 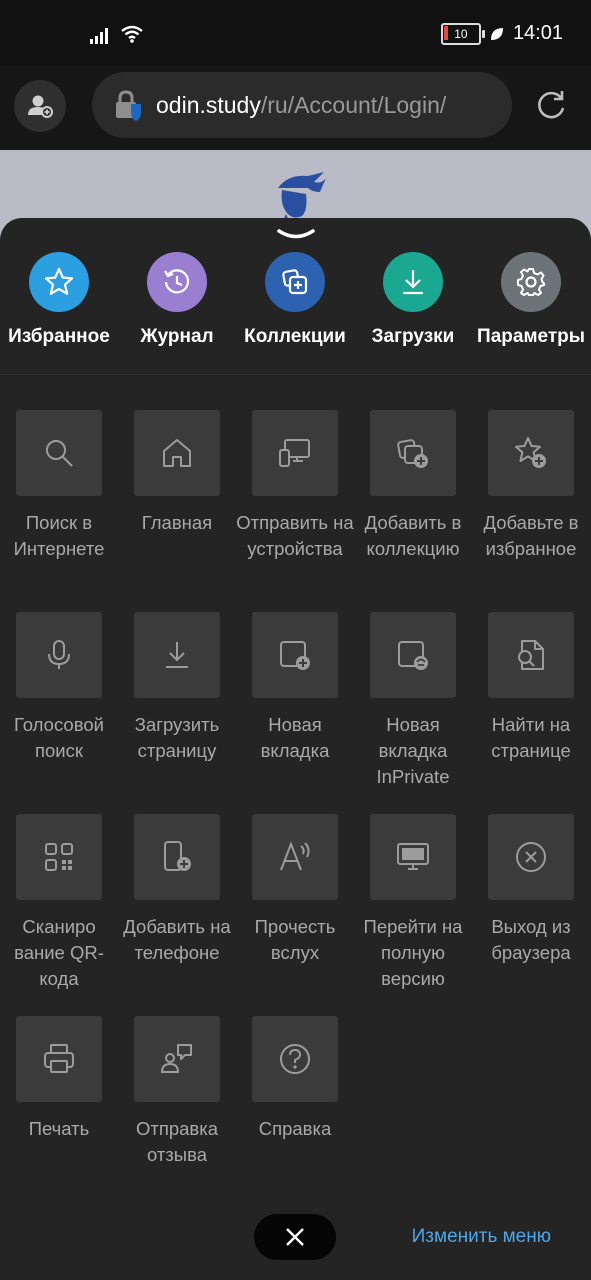 I want to click on menu-item-label: Новая вкладка InPrivate, so click(x=413, y=750).